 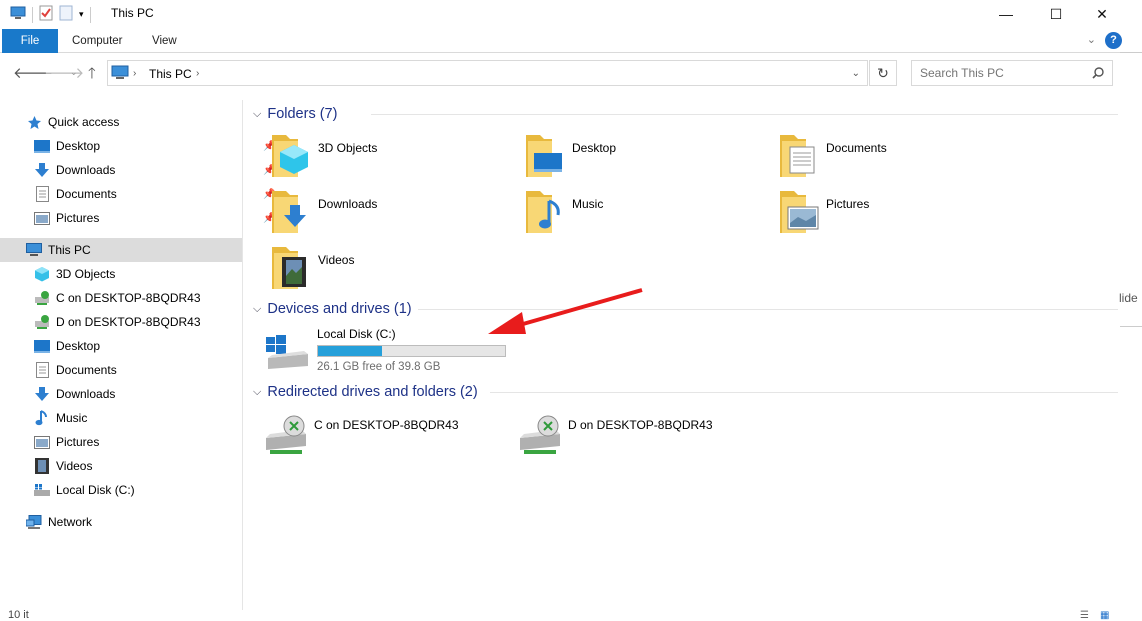 What do you see at coordinates (571, 41) in the screenshot?
I see `ribbon-tabs: File Computer View ⌄ ?` at bounding box center [571, 41].